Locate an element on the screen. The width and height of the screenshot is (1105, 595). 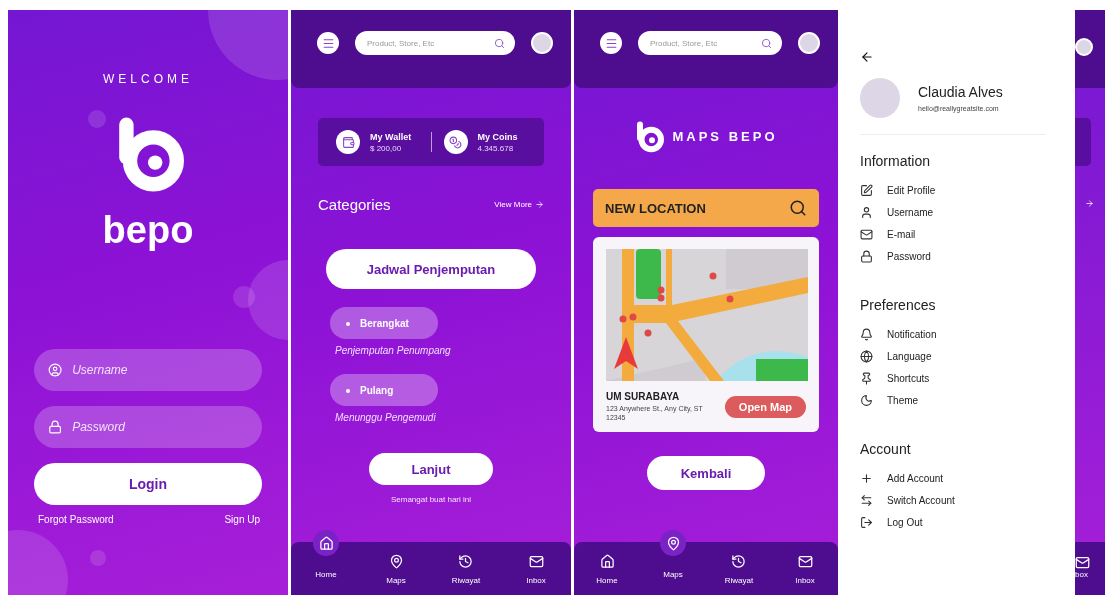
next-button: Lanjut is located at coordinates (431, 469).